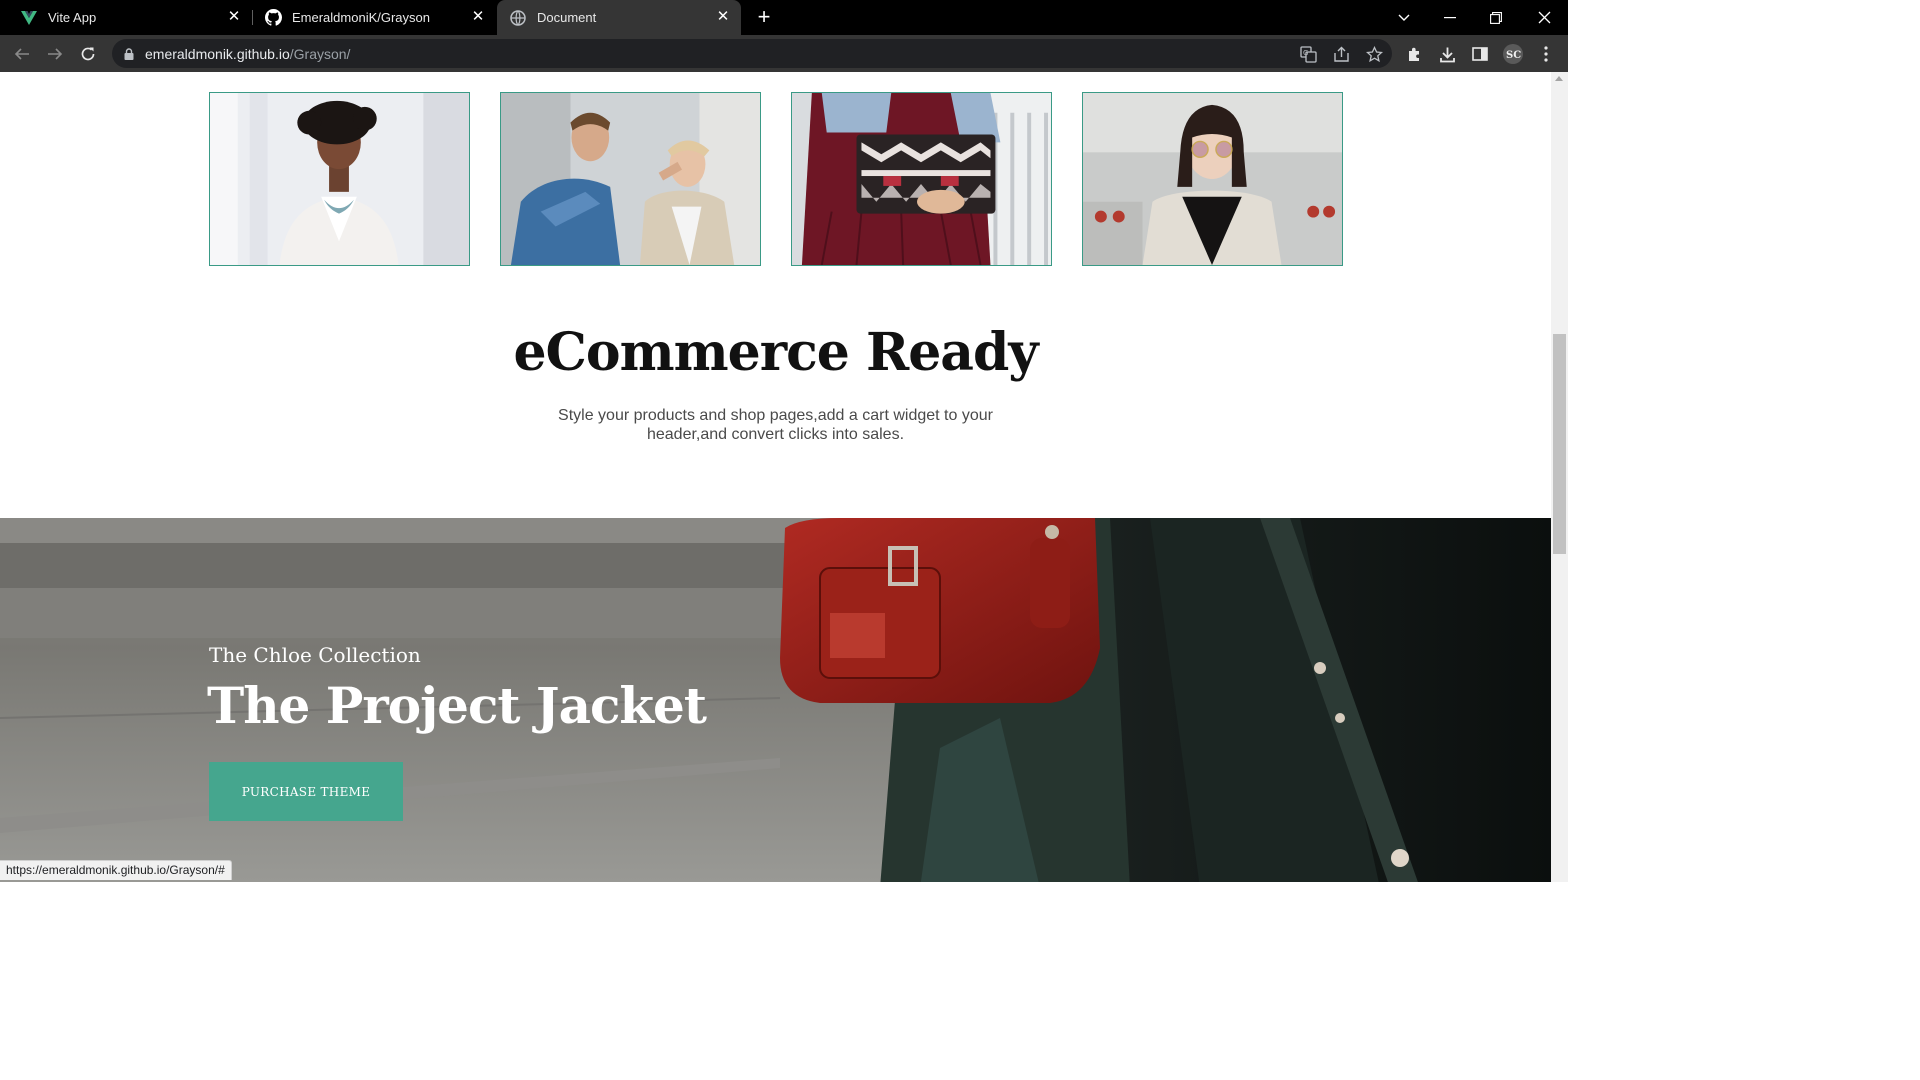 This screenshot has width=1920, height=1080. What do you see at coordinates (1414, 54) in the screenshot?
I see `extensions-icon` at bounding box center [1414, 54].